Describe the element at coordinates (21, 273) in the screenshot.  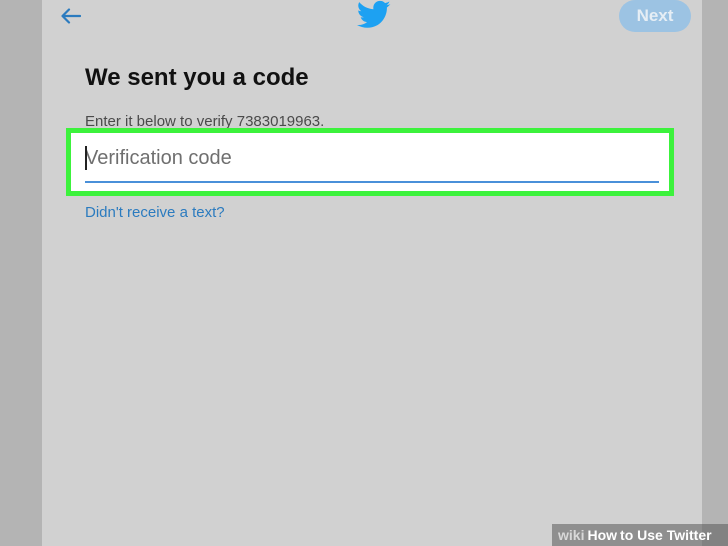
I see `background-left` at that location.